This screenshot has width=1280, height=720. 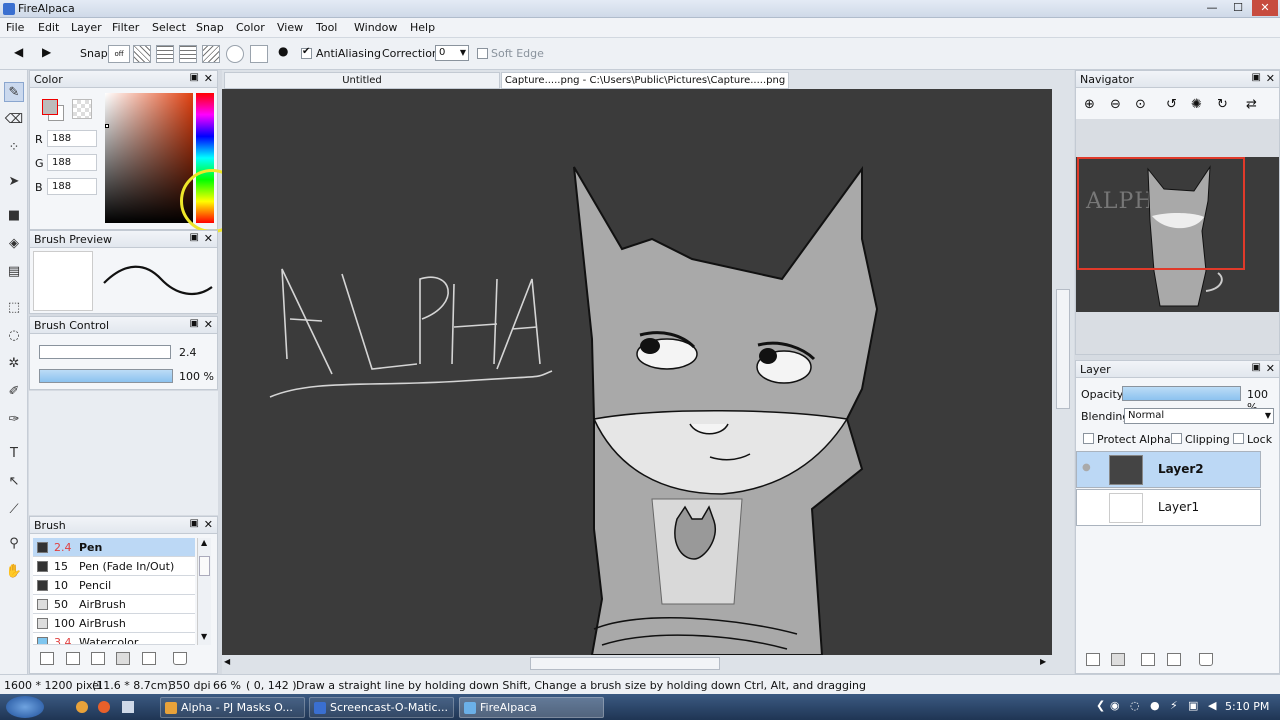 I want to click on scroll-right-icon: ▶, so click(x=1043, y=661).